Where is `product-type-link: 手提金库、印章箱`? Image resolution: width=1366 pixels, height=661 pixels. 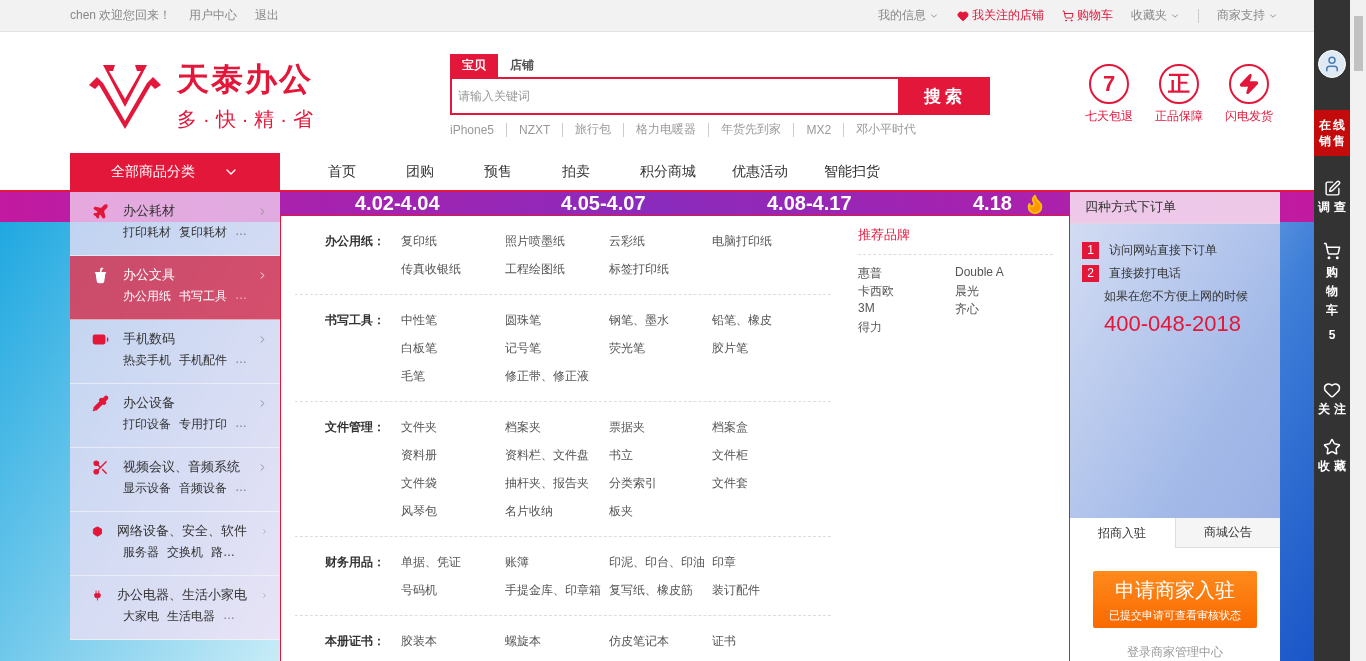
product-type-link: 手提金库、印章箱 is located at coordinates (557, 590).